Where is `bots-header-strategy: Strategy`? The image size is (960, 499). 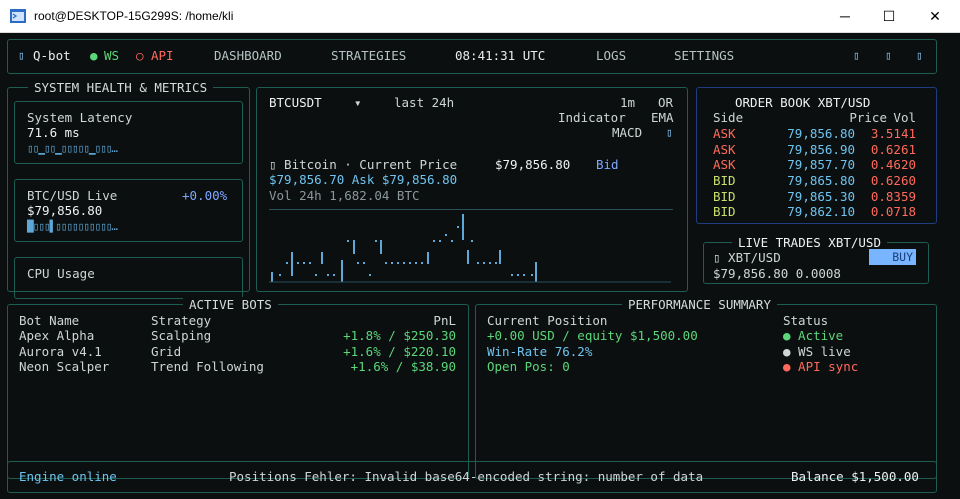 bots-header-strategy: Strategy is located at coordinates (181, 320).